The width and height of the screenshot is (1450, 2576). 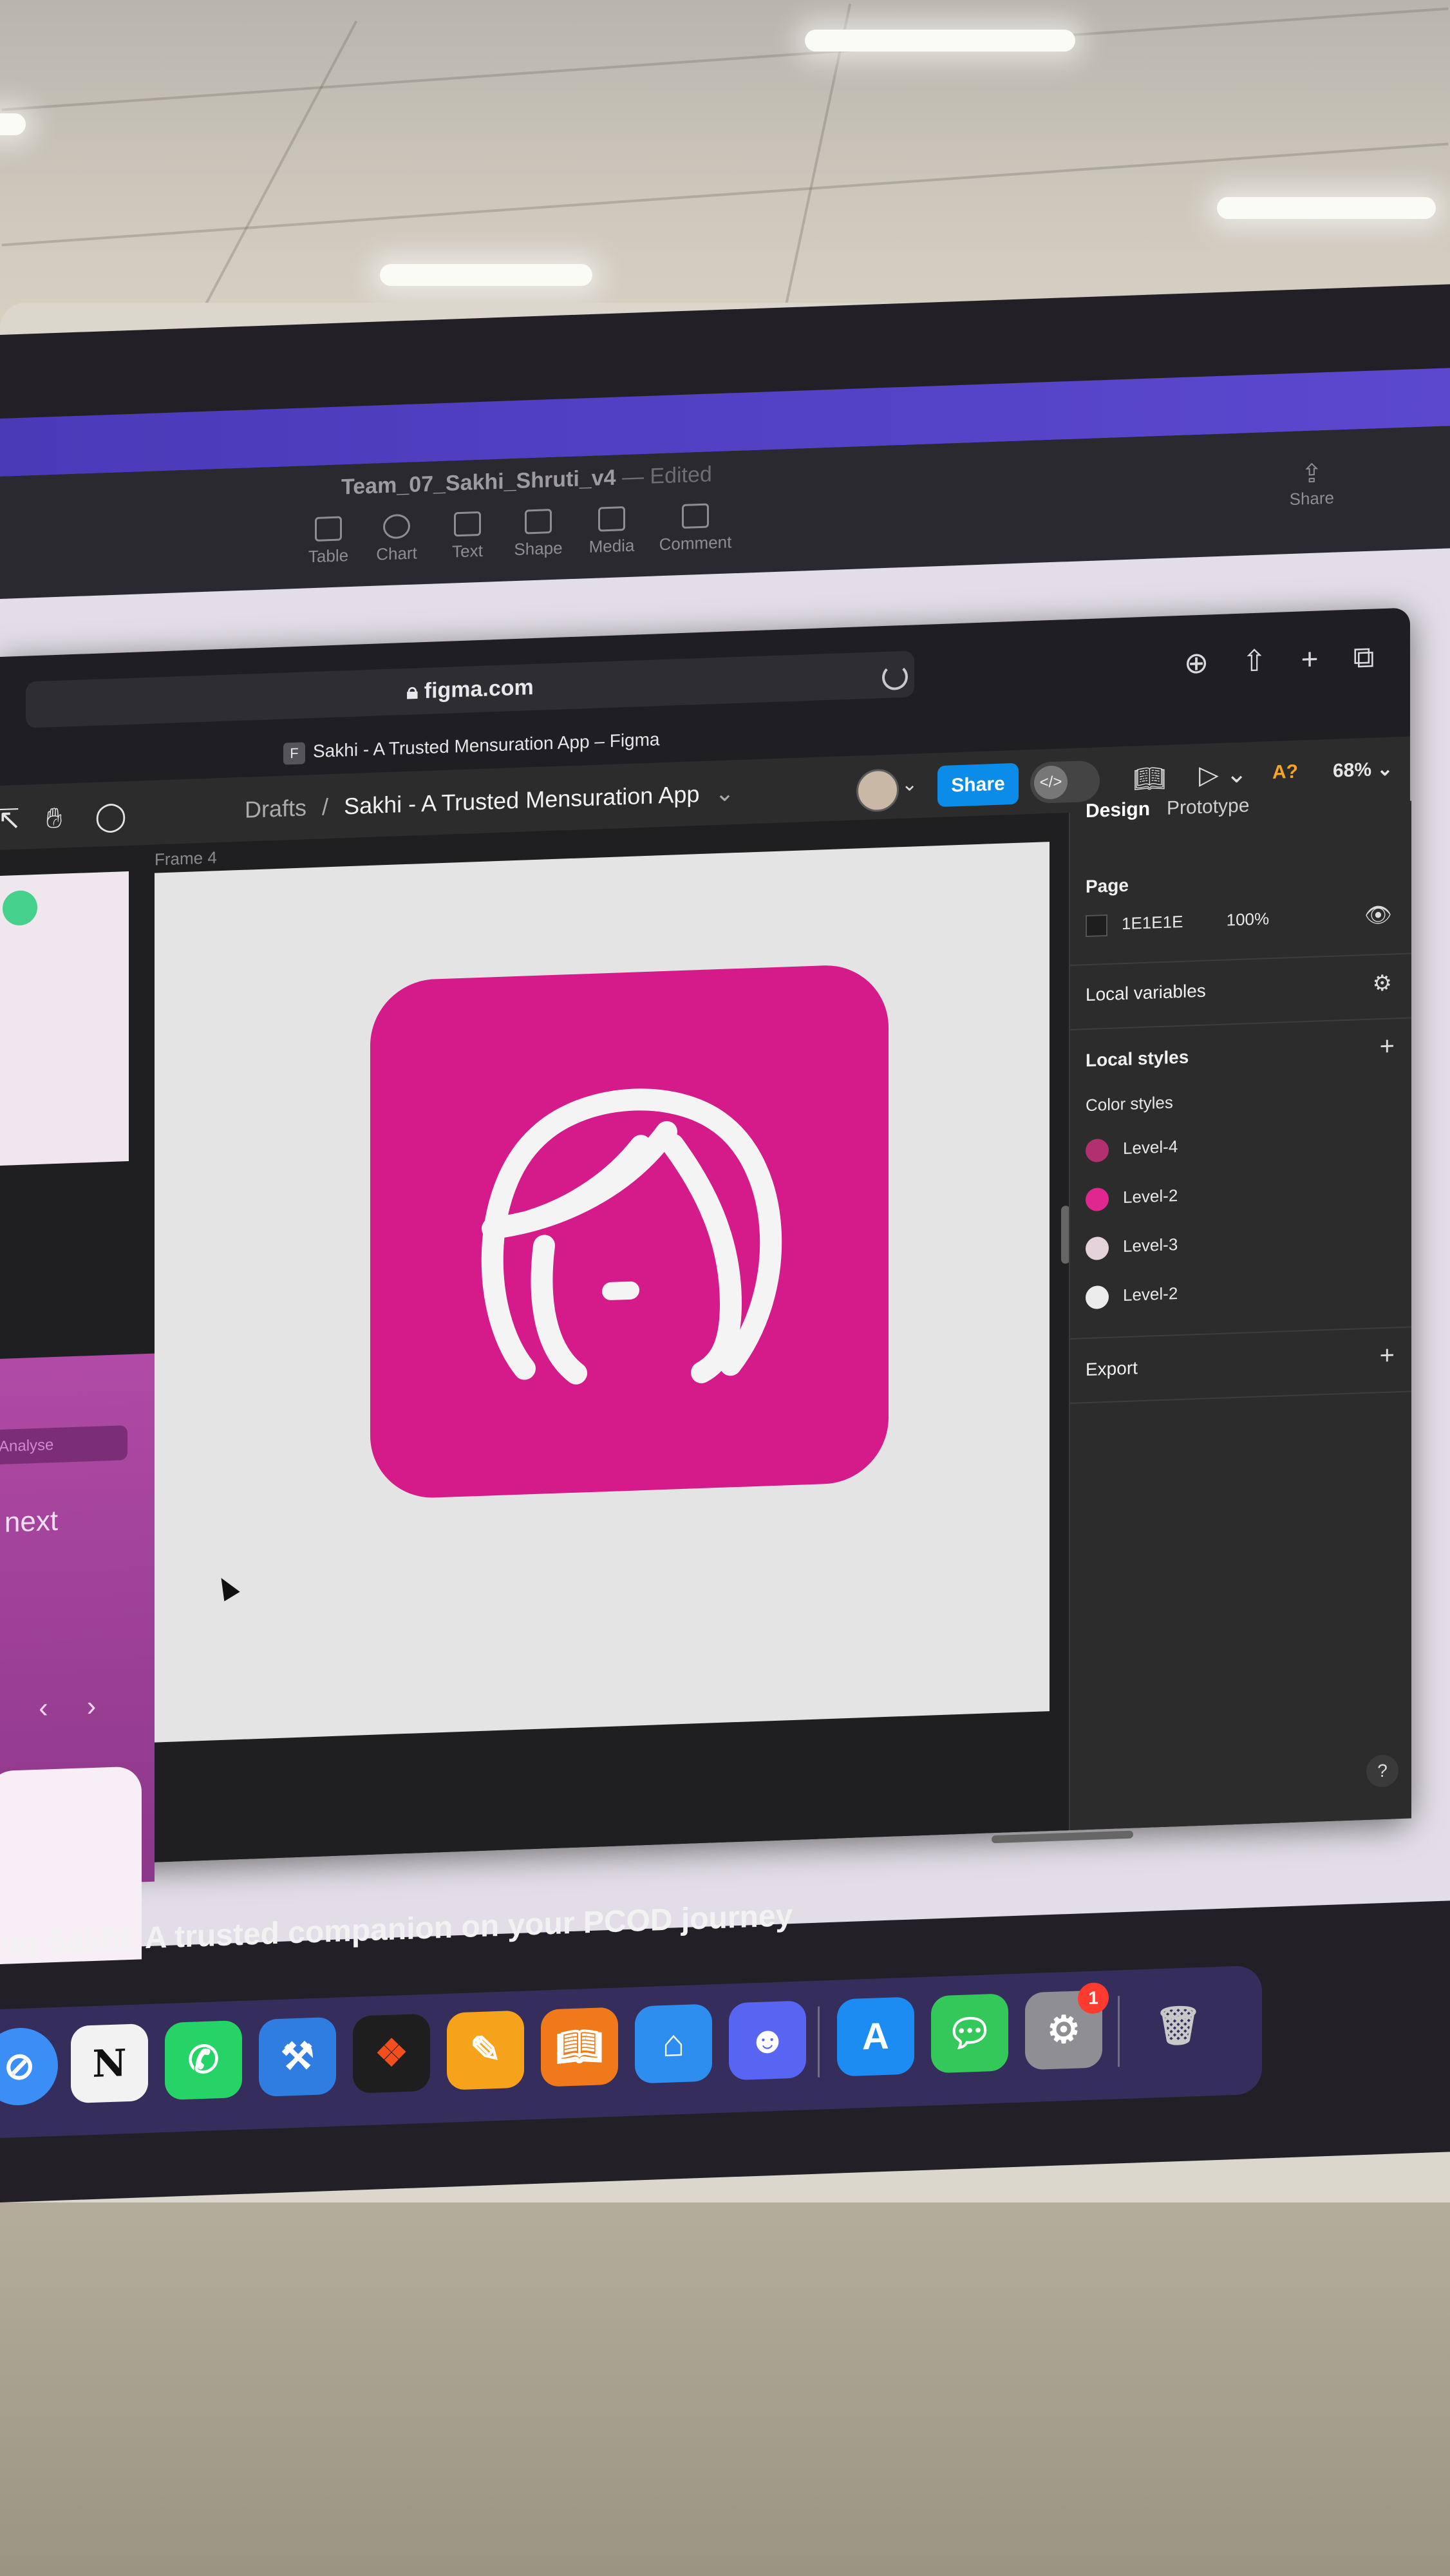 I want to click on move-tool-icon: ⇱, so click(x=13, y=820).